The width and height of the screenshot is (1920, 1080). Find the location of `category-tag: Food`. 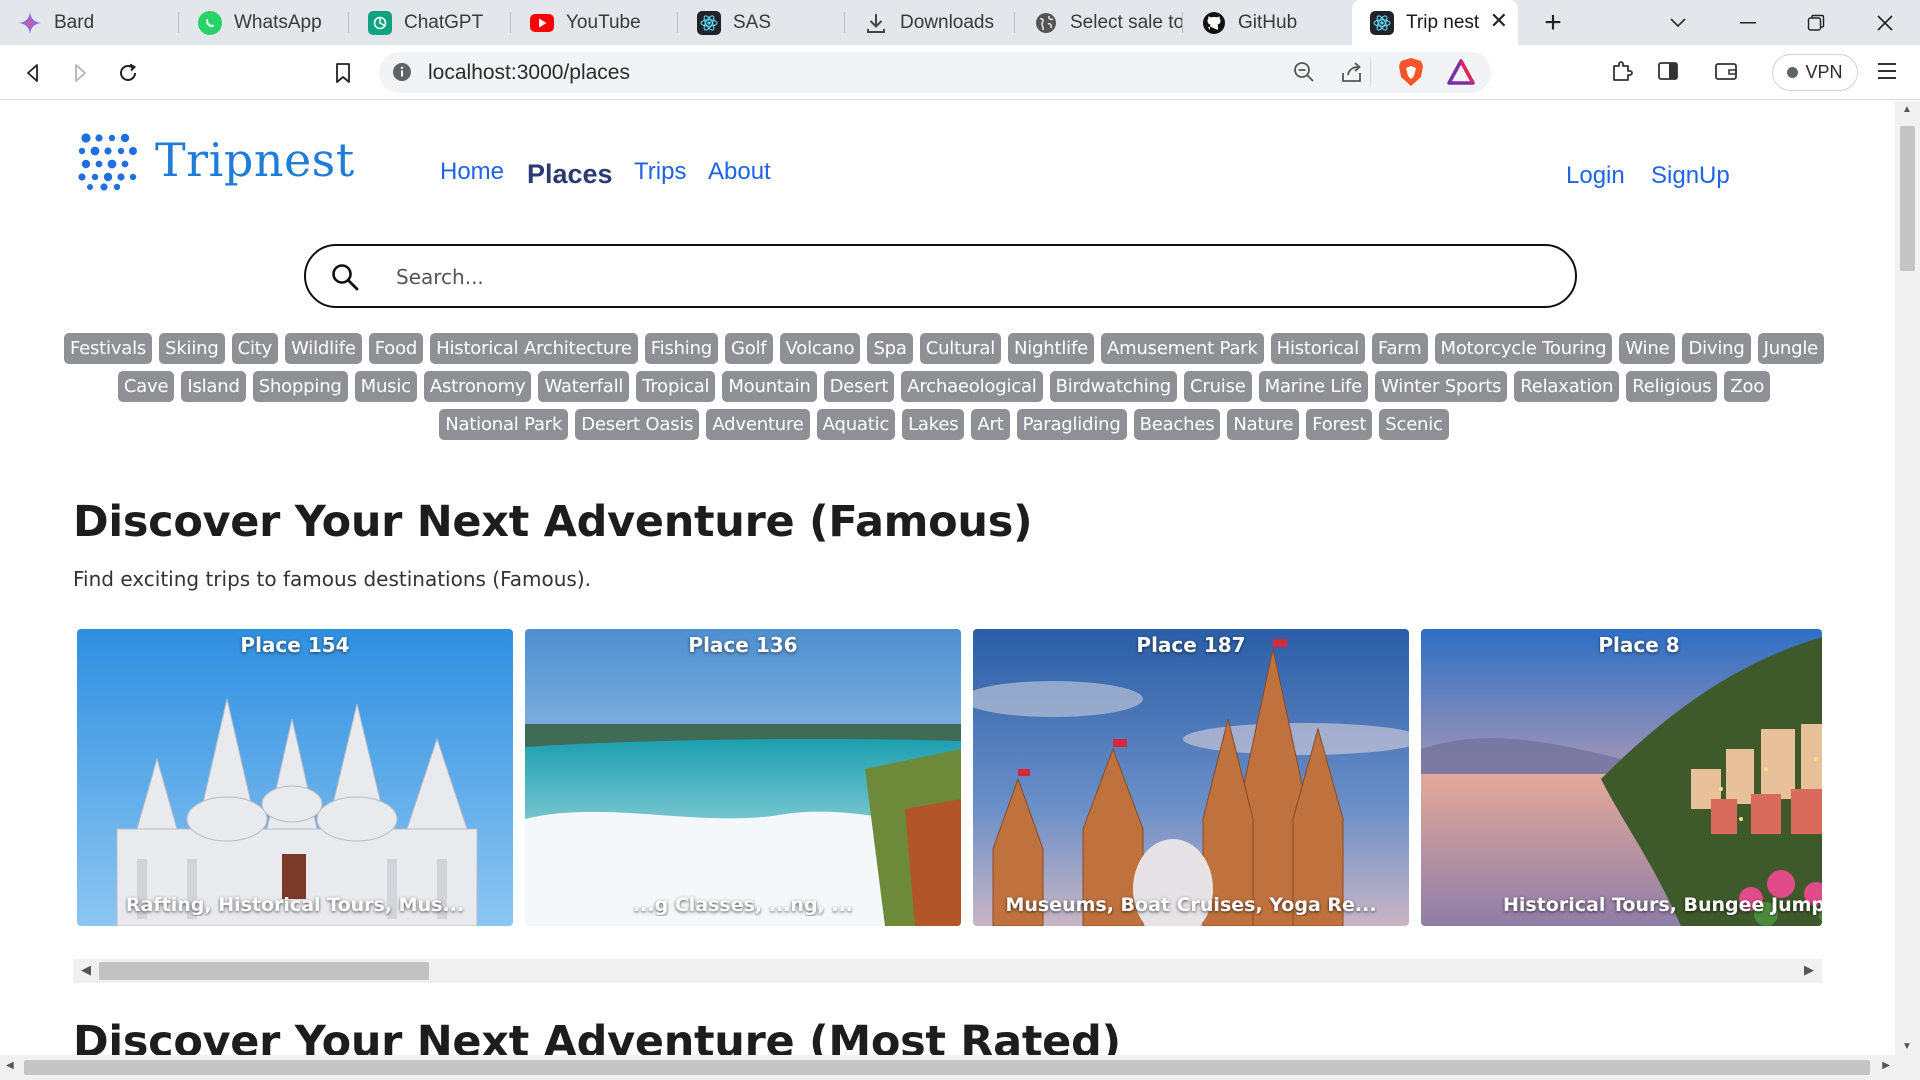

category-tag: Food is located at coordinates (396, 348).